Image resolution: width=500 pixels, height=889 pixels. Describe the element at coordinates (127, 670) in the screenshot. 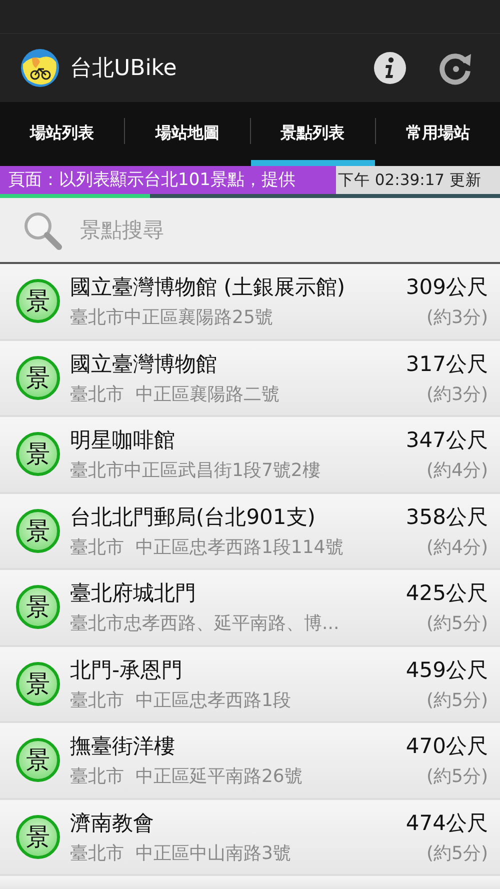

I see `spot-name: 北門-承恩門` at that location.